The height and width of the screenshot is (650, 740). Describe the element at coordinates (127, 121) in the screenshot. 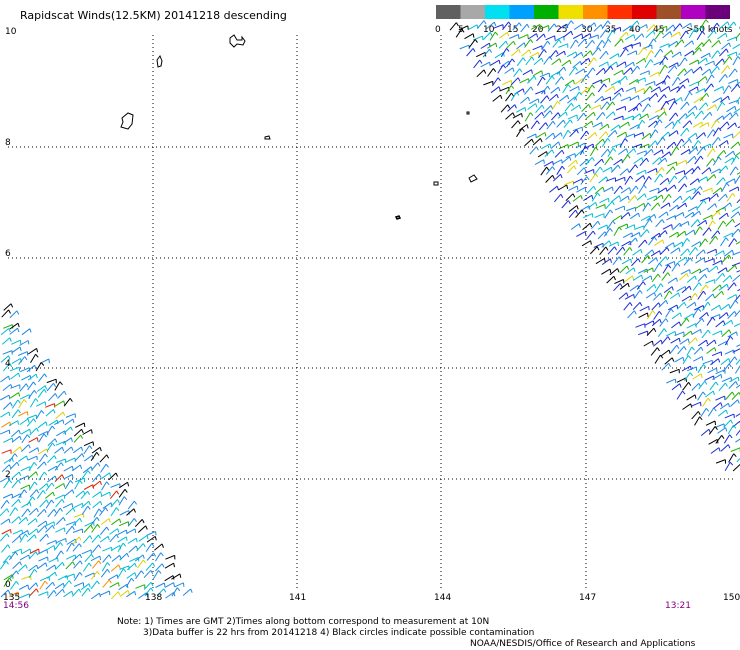

I see `island-outline` at that location.